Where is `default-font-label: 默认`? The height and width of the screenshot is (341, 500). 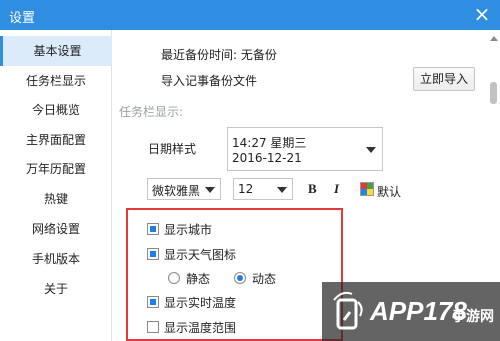
default-font-label: 默认 is located at coordinates (389, 191).